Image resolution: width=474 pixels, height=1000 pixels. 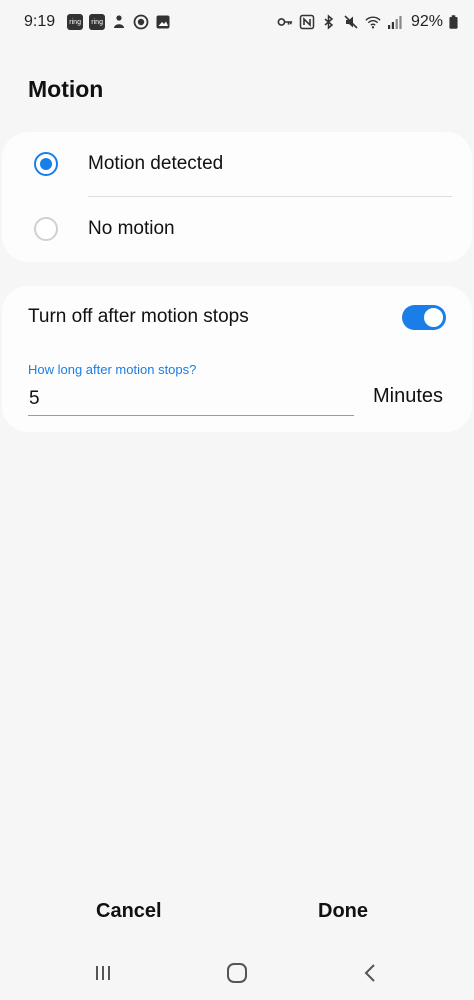 I want to click on status-bar: 9:19 ring ring 92%, so click(x=237, y=22).